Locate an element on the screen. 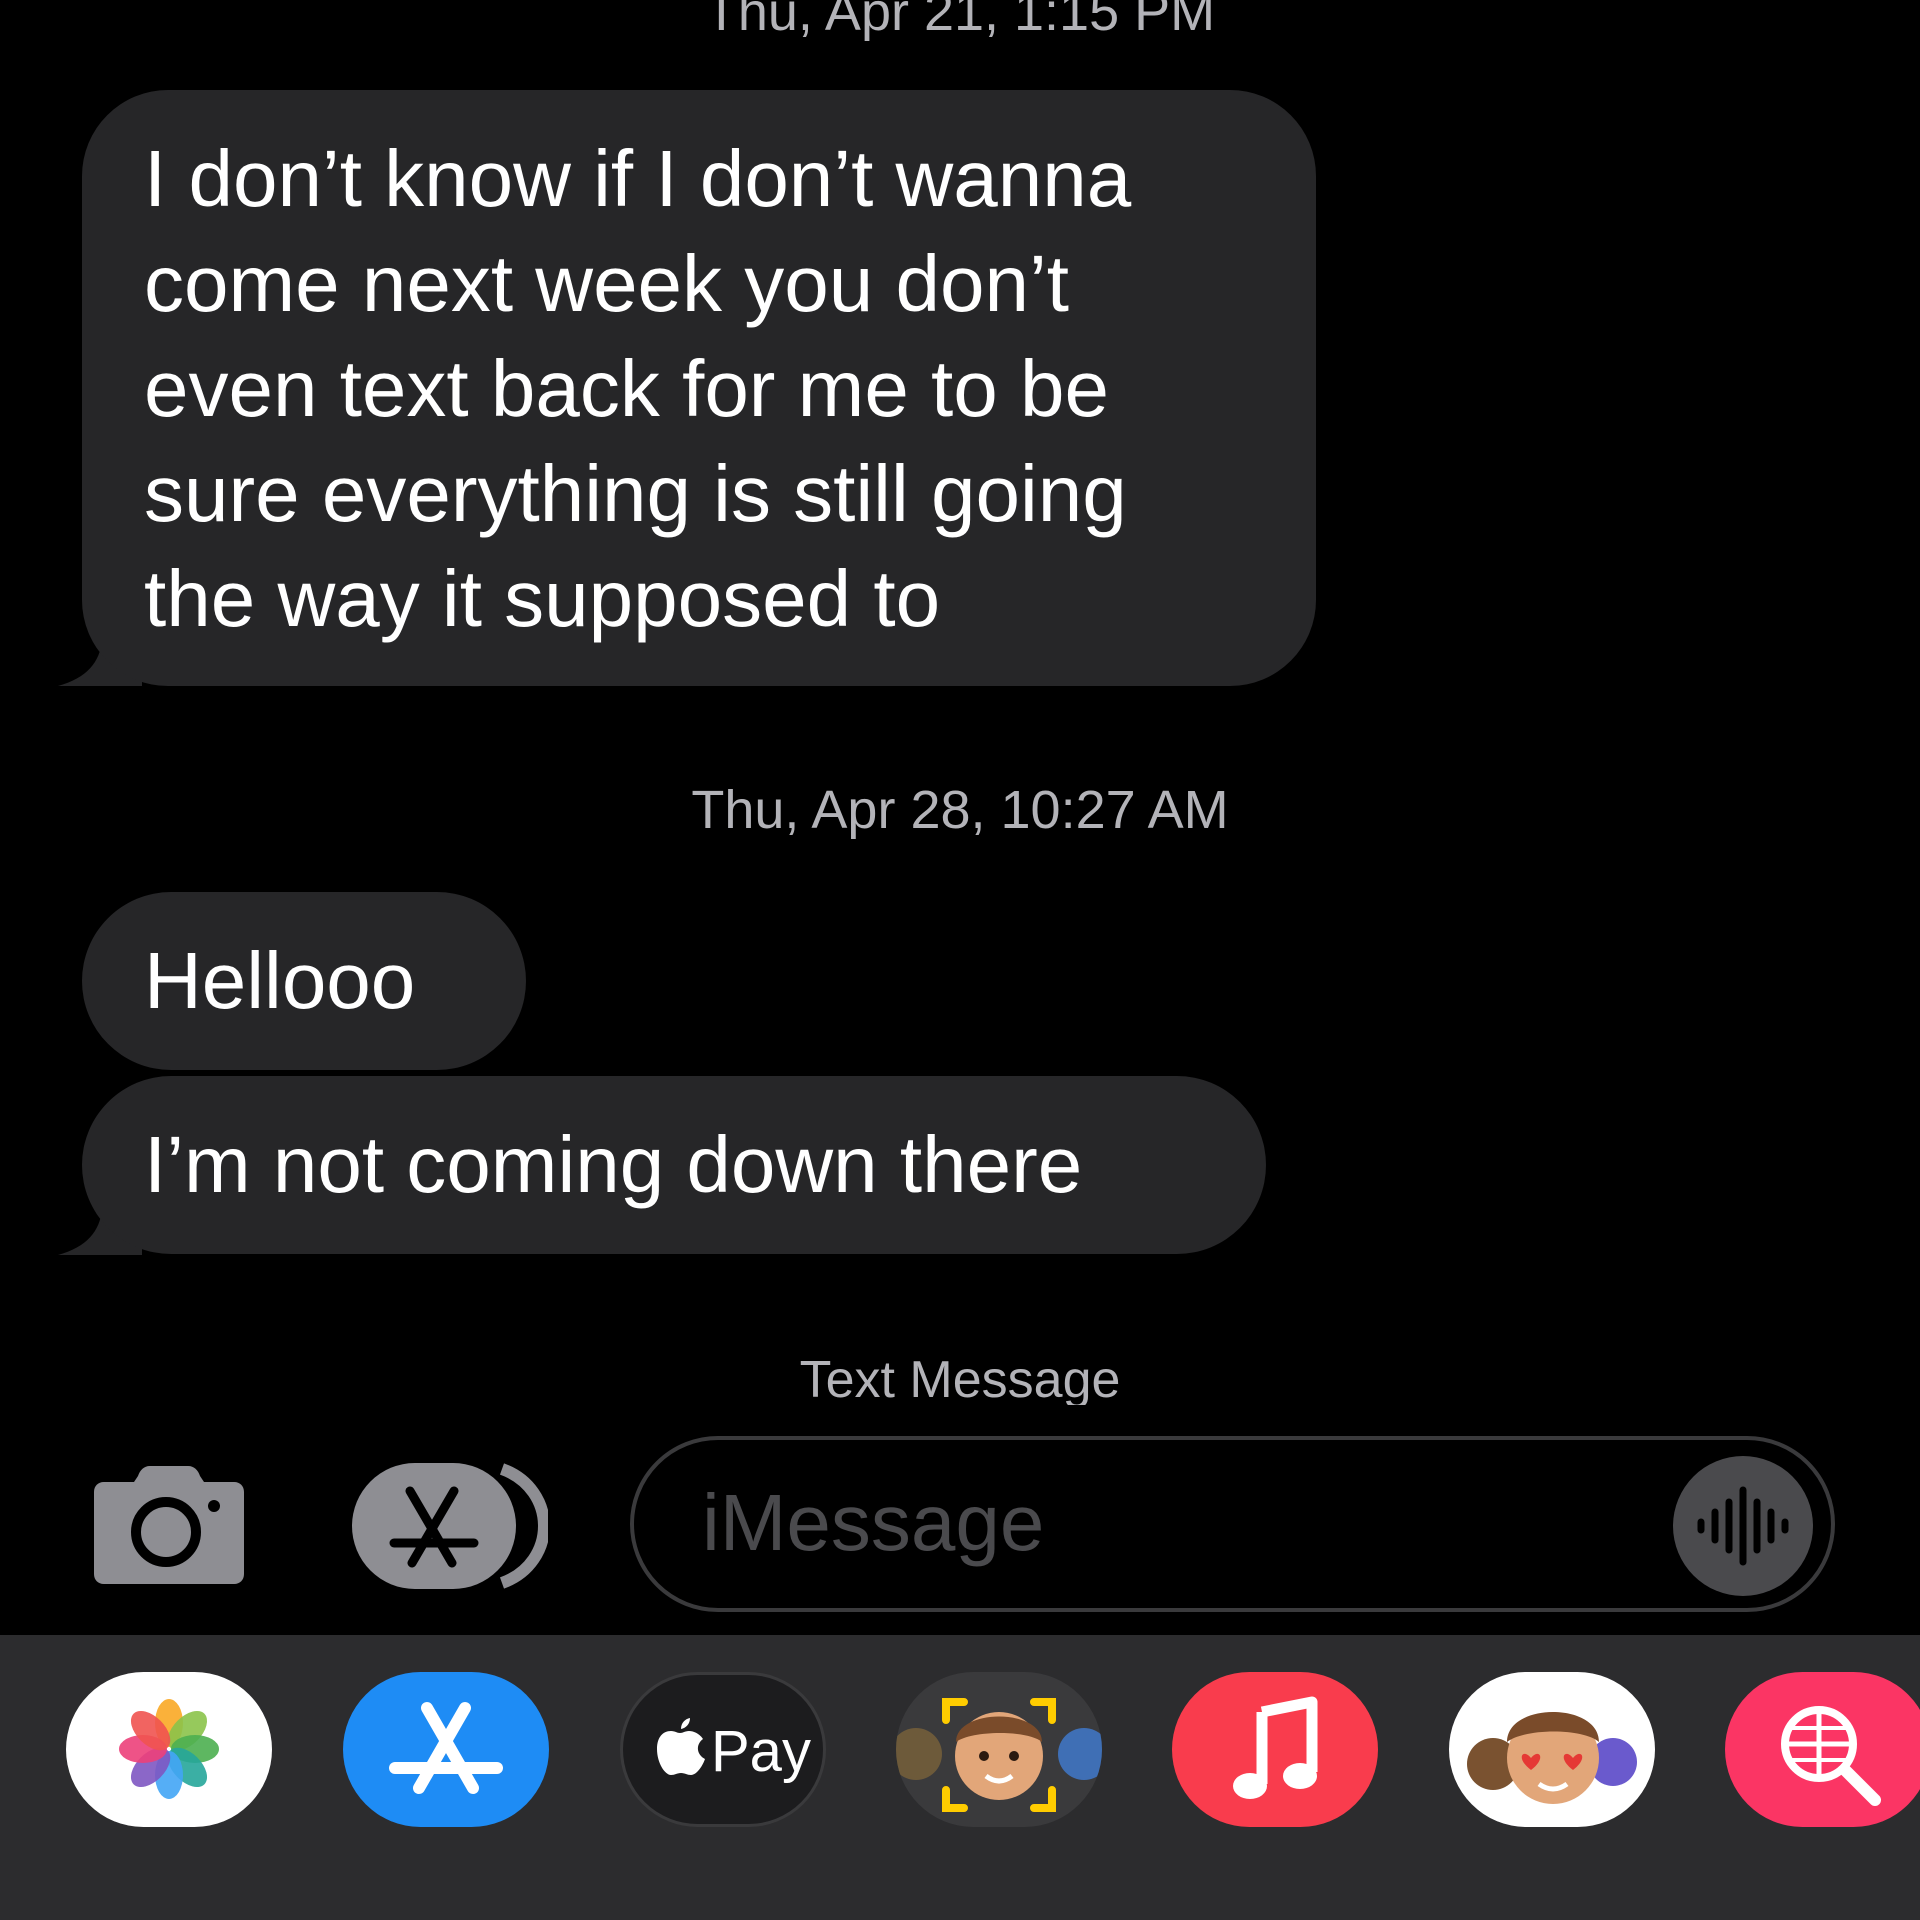 The width and height of the screenshot is (1920, 1920). voice-message-button is located at coordinates (1743, 1526).